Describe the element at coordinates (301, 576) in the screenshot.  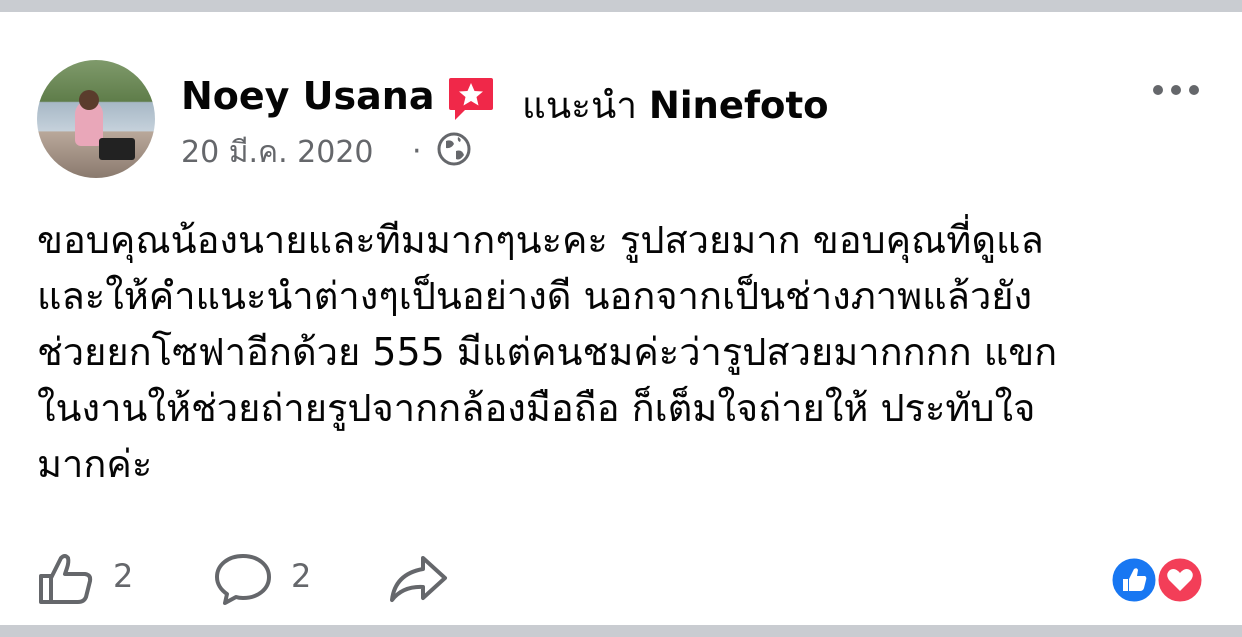
I see `comment-count: 2` at that location.